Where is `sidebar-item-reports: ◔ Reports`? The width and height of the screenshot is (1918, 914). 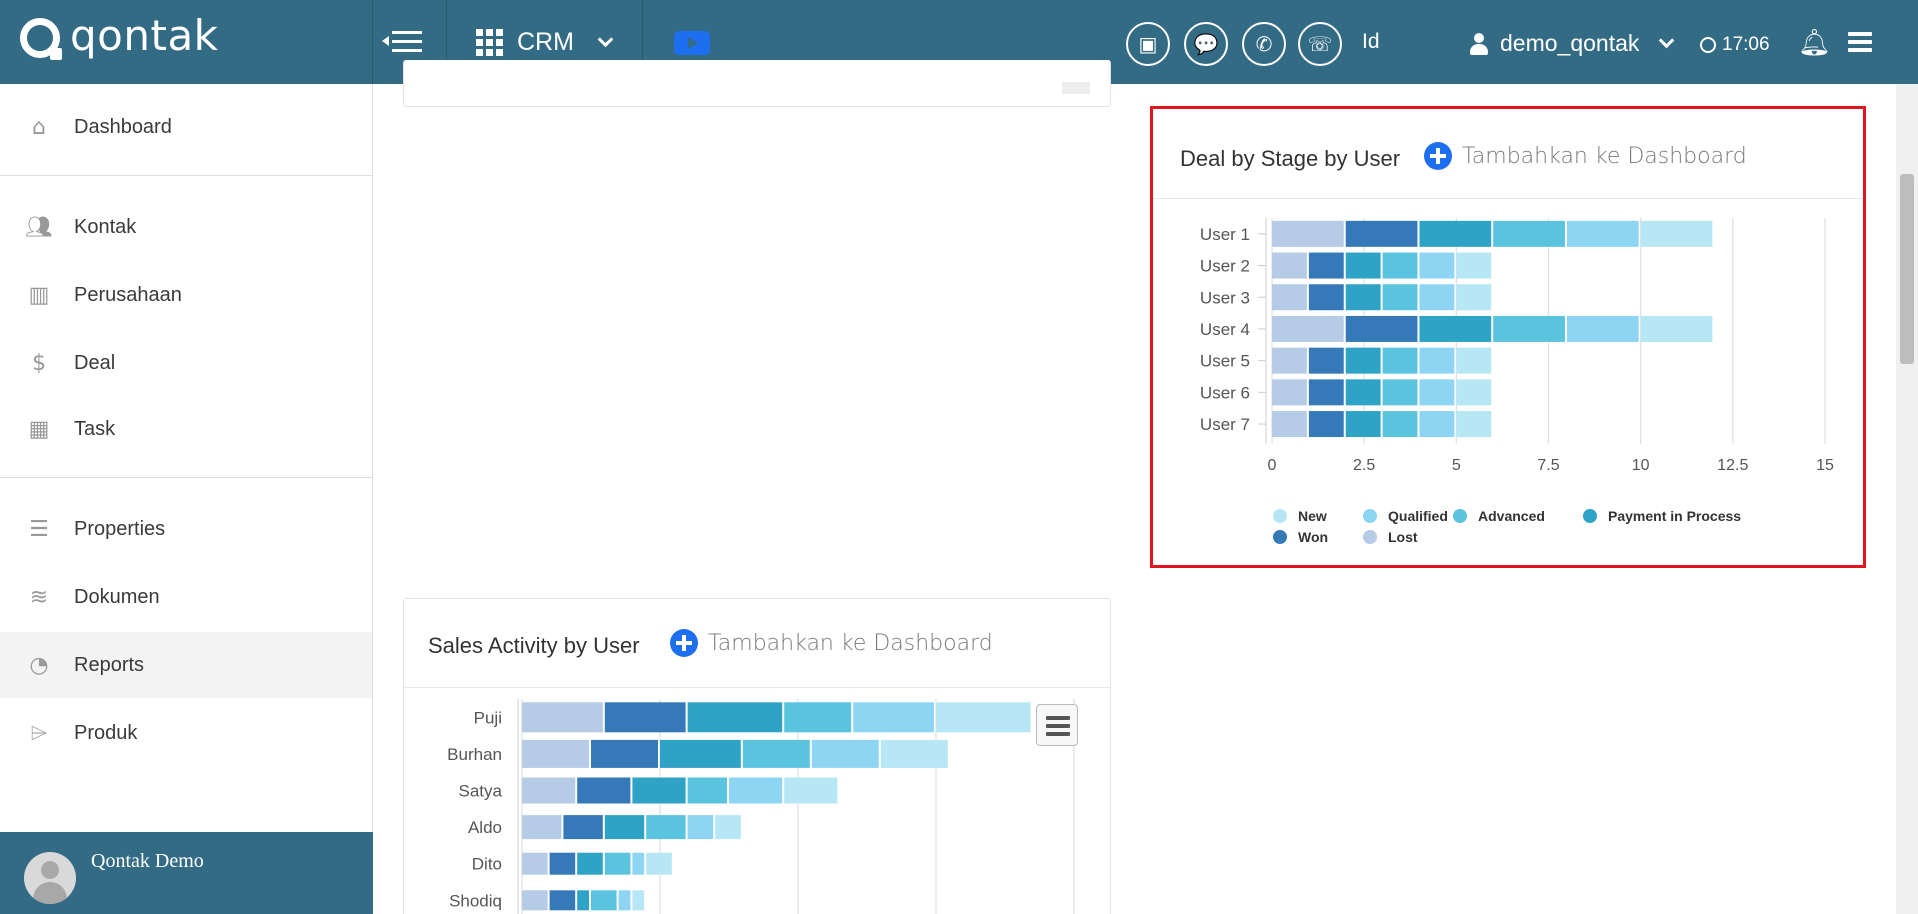
sidebar-item-reports: ◔ Reports is located at coordinates (186, 665).